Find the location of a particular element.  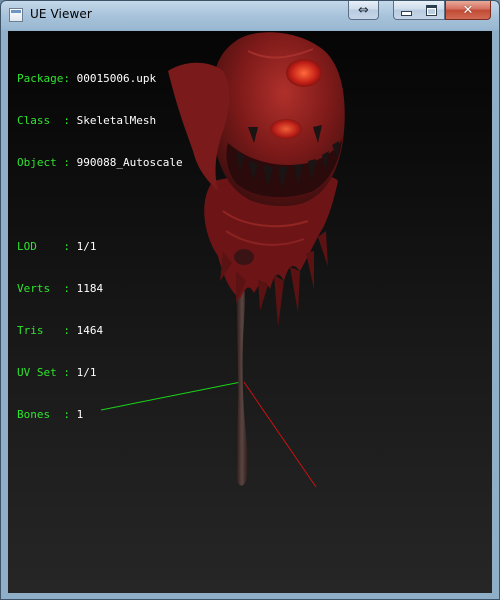

maximize-icon is located at coordinates (431, 10).